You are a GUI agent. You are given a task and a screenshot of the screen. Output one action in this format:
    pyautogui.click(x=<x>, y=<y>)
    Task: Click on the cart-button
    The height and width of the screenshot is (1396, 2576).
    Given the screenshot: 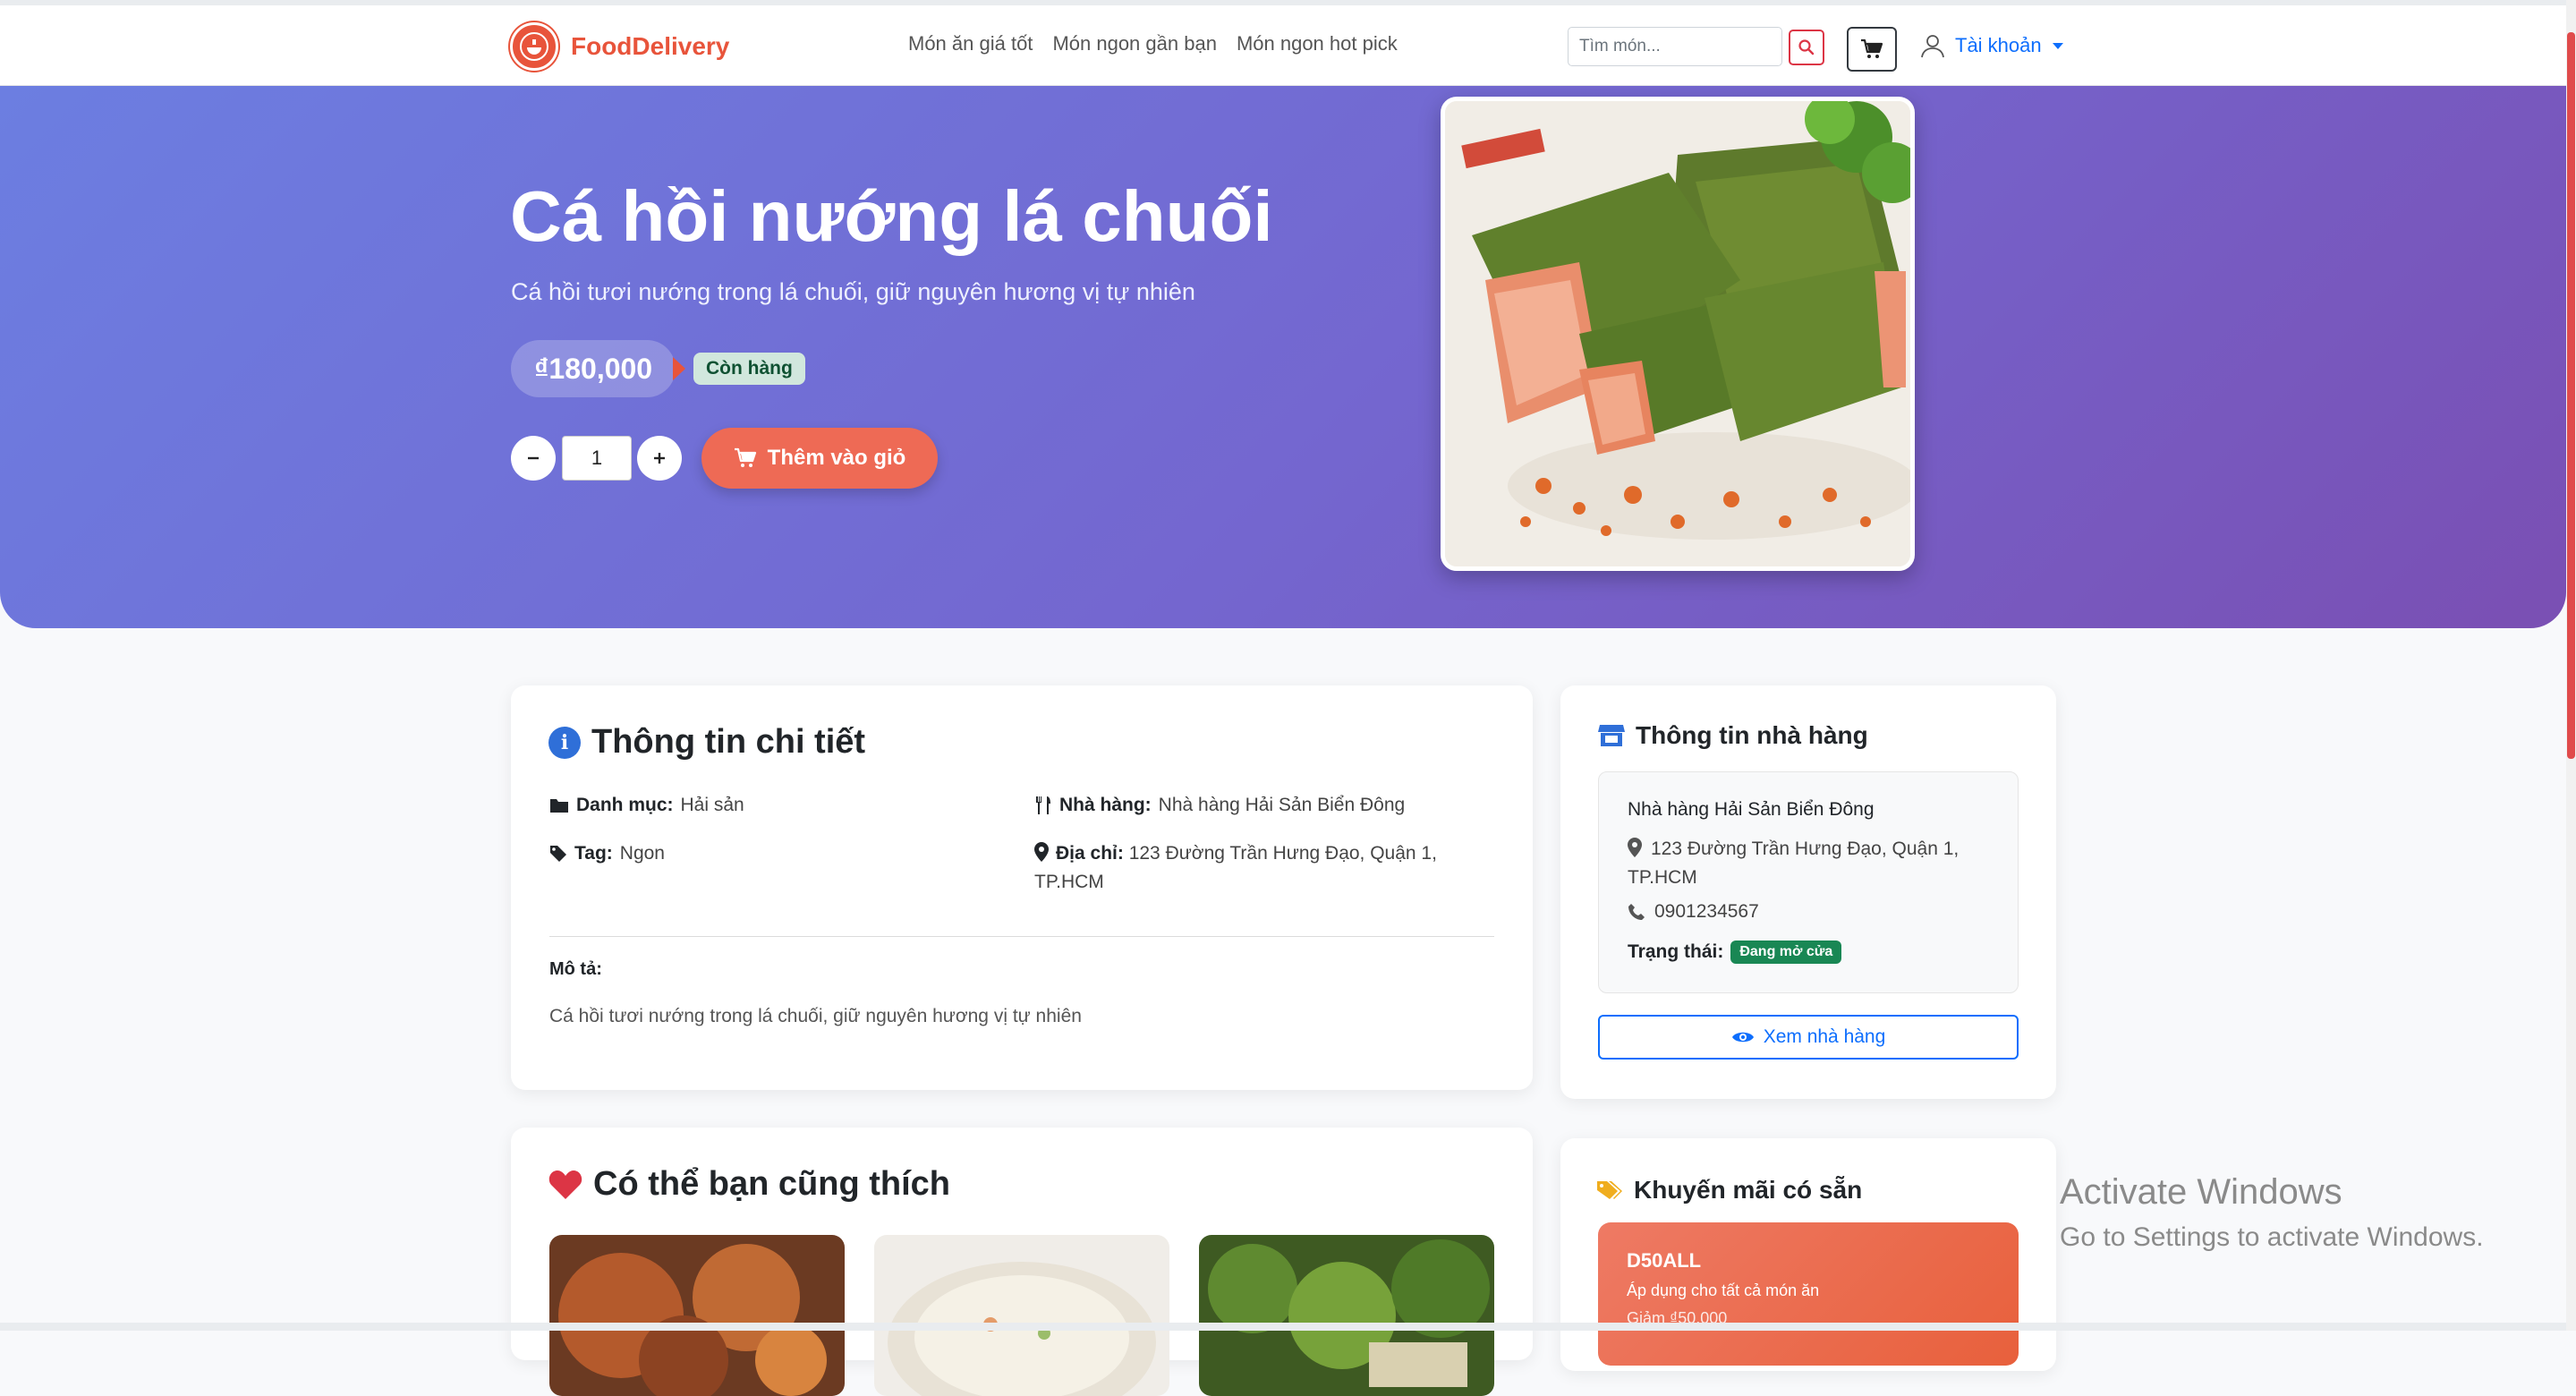 What is the action you would take?
    pyautogui.click(x=1872, y=49)
    